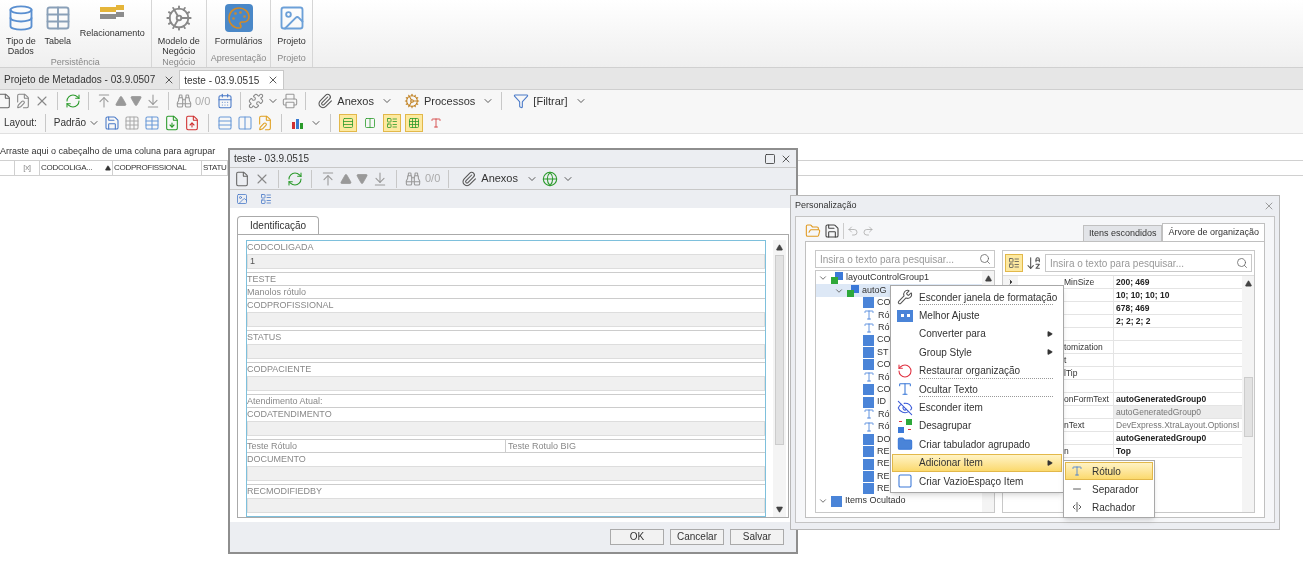 The height and width of the screenshot is (573, 1303). What do you see at coordinates (853, 231) in the screenshot?
I see `undo-icon` at bounding box center [853, 231].